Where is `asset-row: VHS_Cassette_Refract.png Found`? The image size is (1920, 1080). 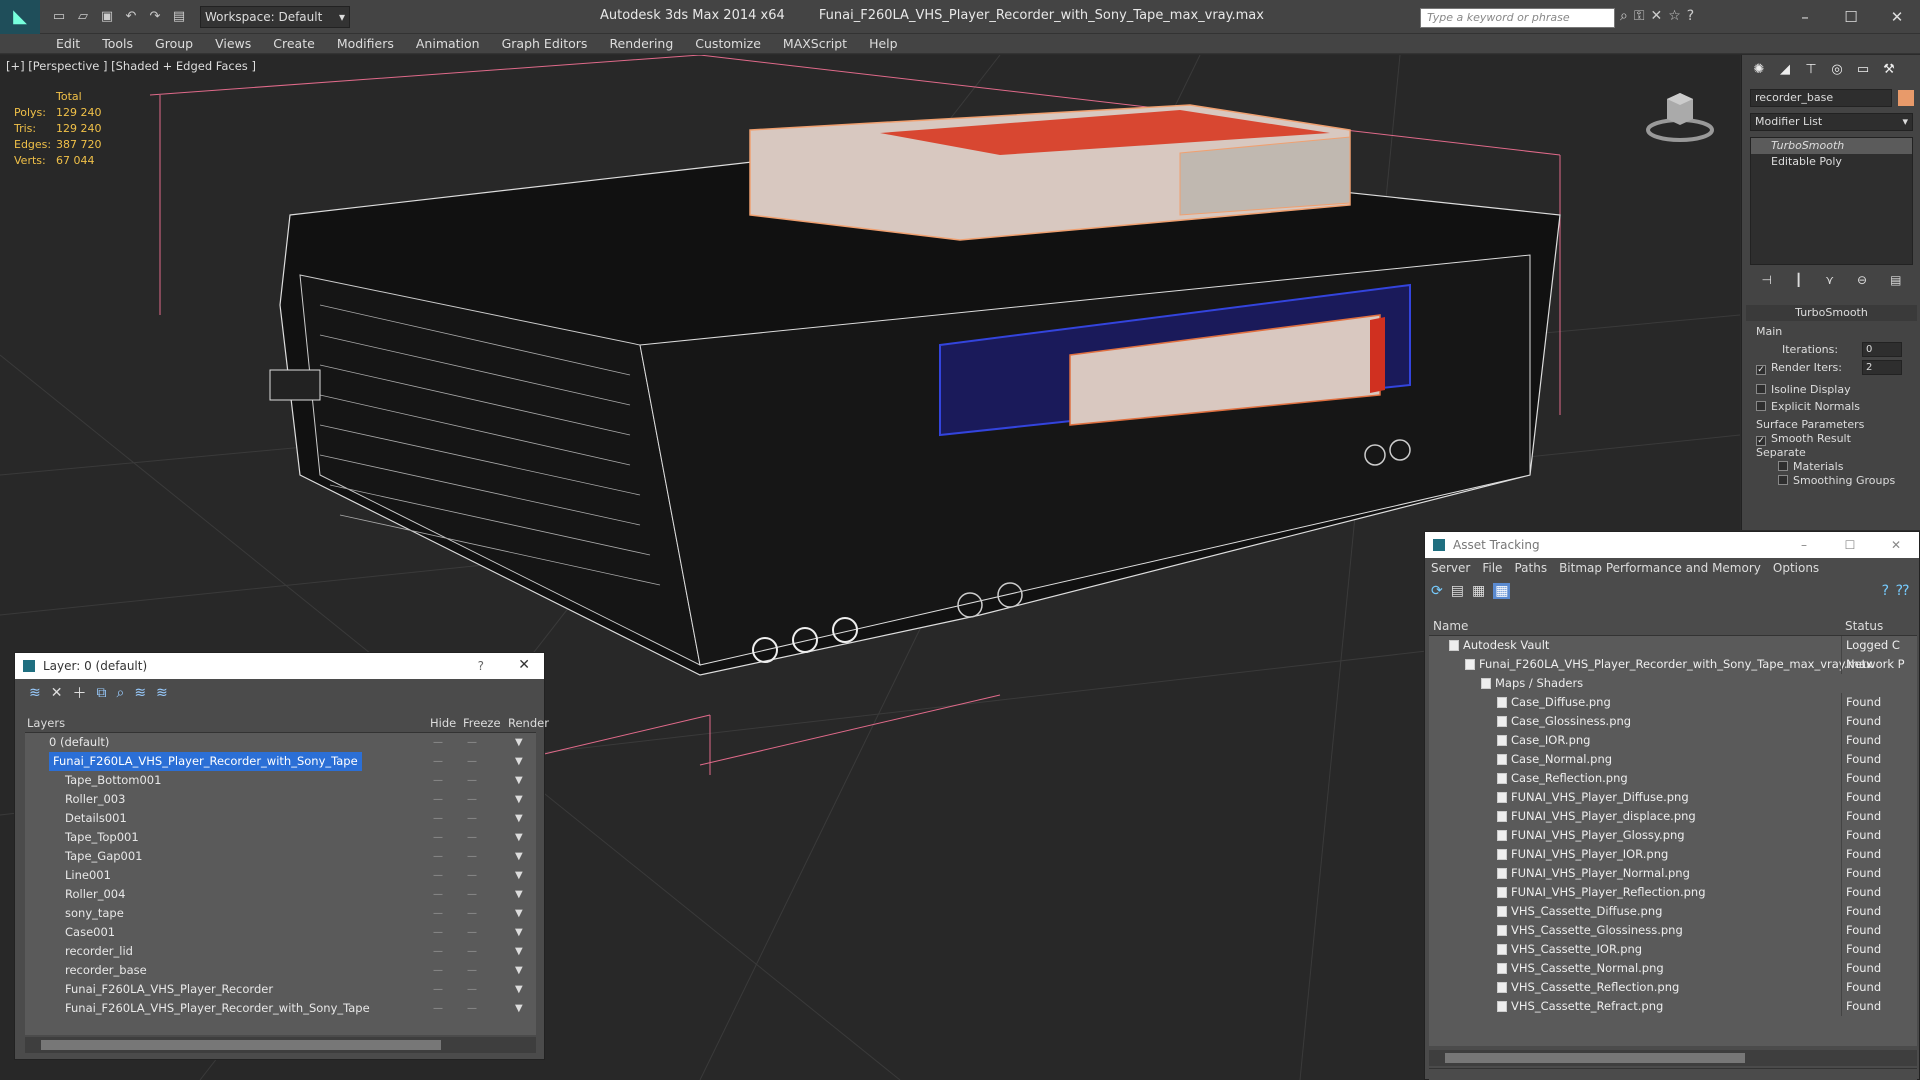
asset-row: VHS_Cassette_Refract.png Found is located at coordinates (1673, 1006).